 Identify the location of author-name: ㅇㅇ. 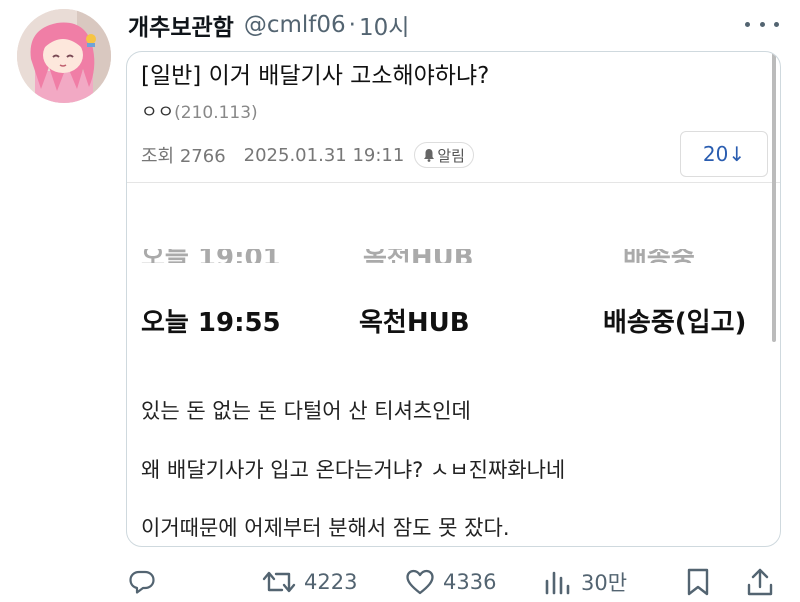
(158, 112).